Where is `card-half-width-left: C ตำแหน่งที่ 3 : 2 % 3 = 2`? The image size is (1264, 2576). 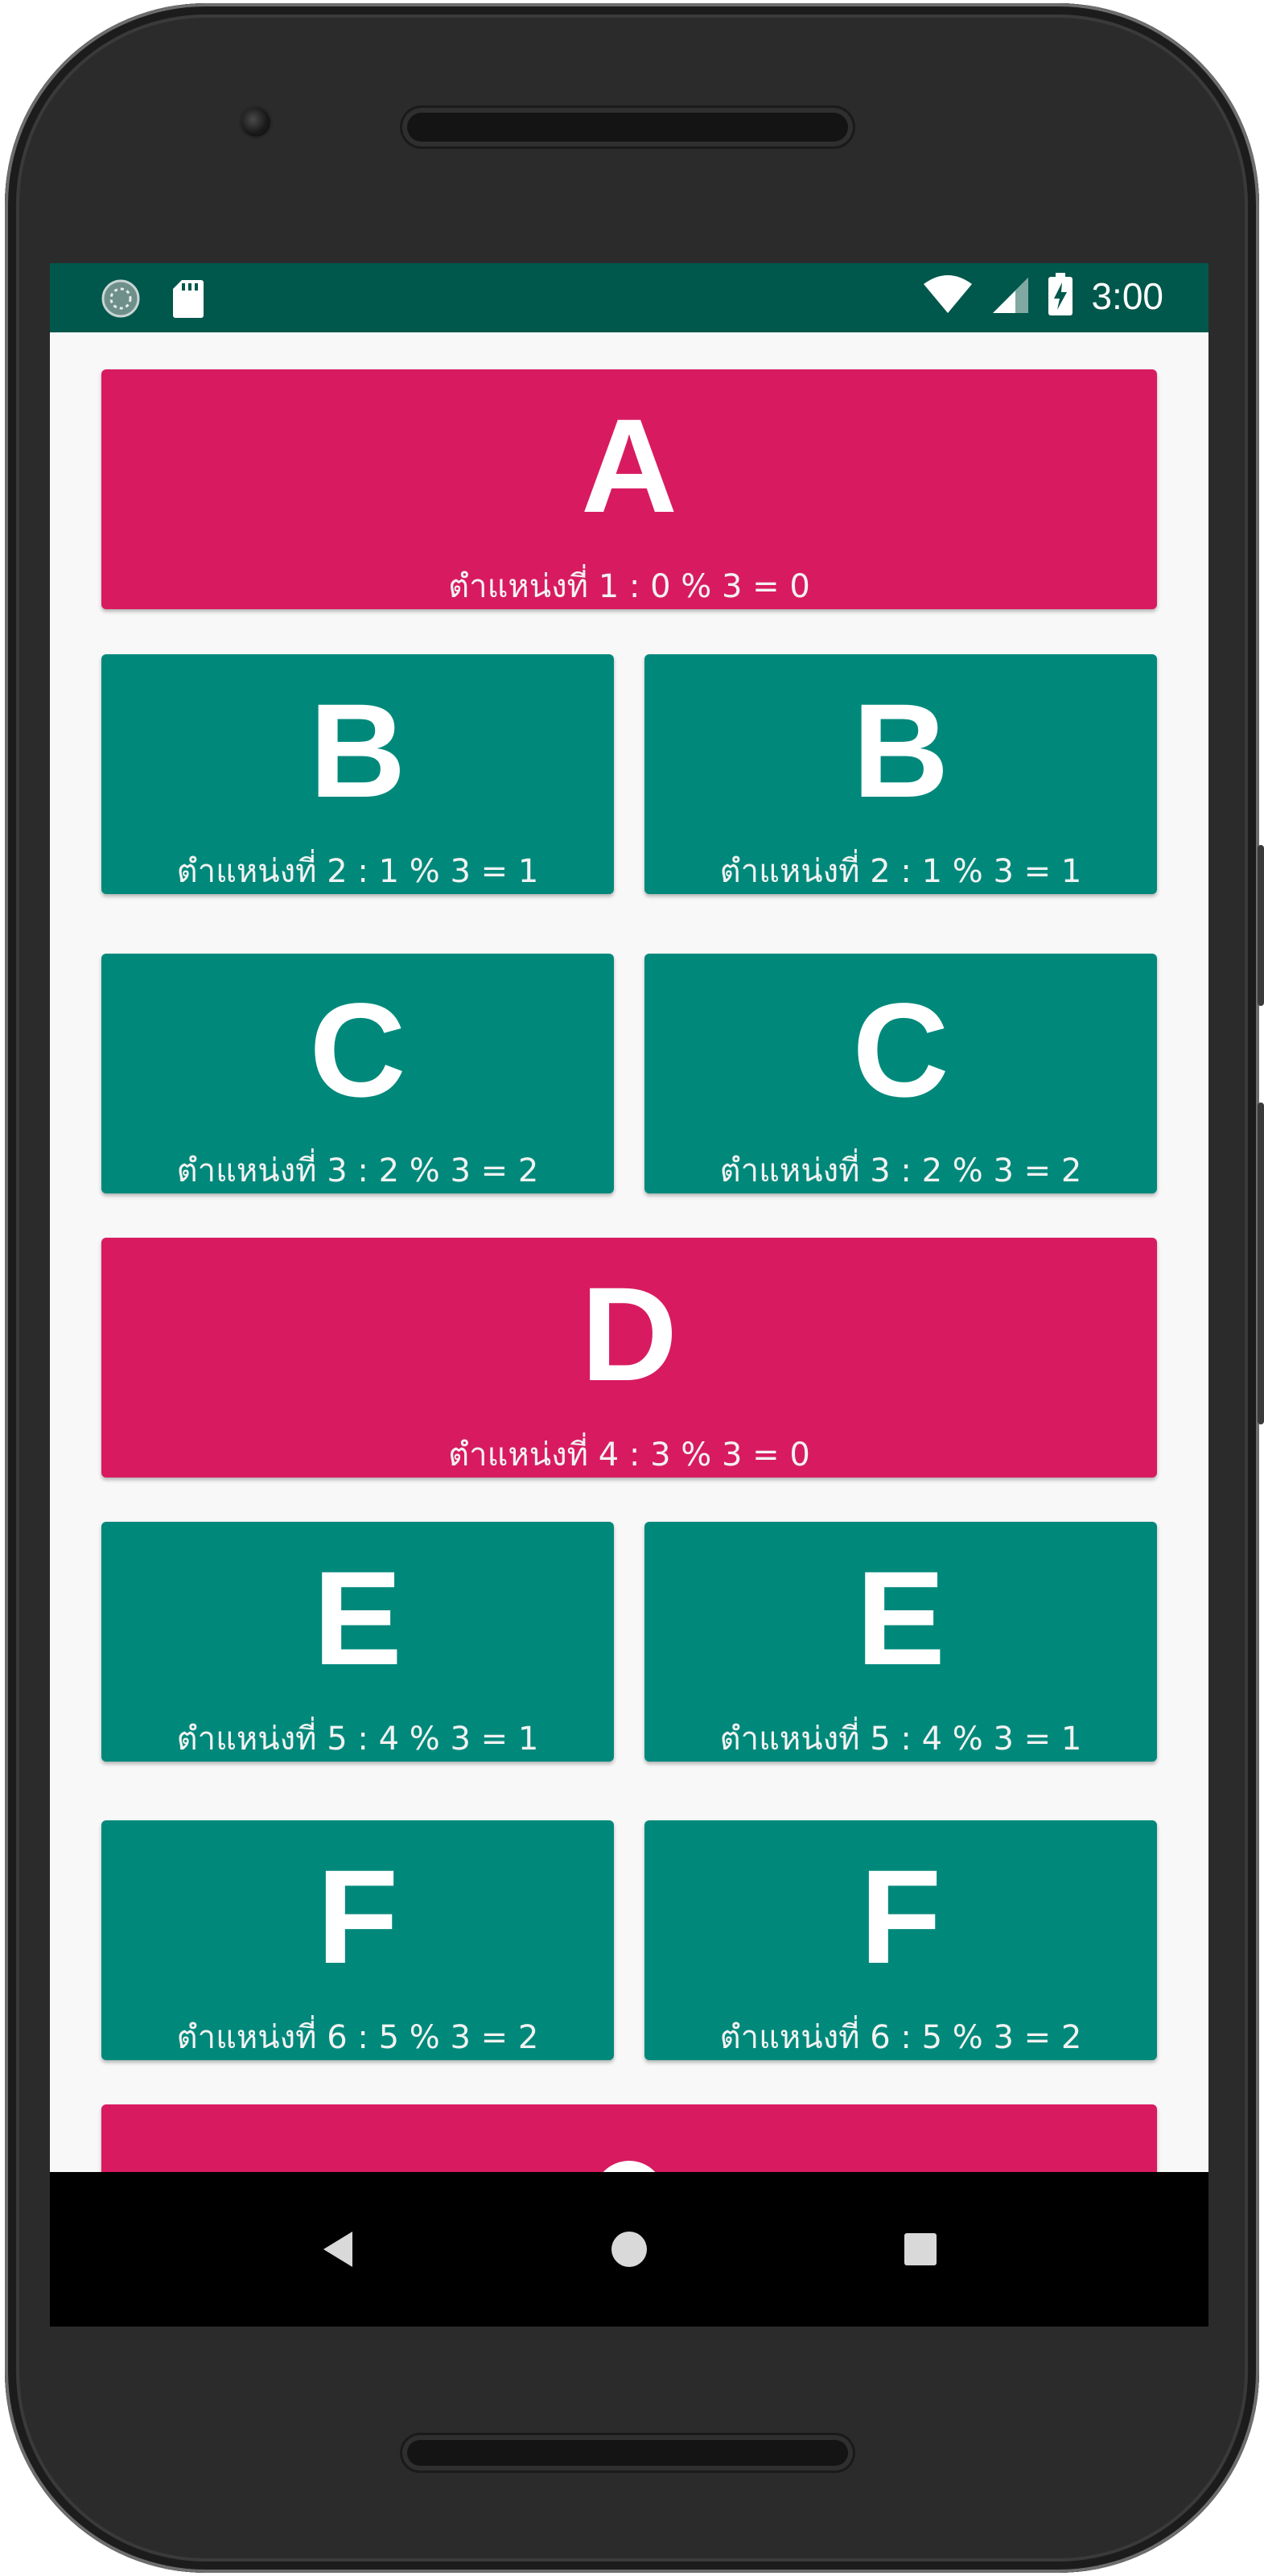
card-half-width-left: C ตำแหน่งที่ 3 : 2 % 3 = 2 is located at coordinates (358, 1073).